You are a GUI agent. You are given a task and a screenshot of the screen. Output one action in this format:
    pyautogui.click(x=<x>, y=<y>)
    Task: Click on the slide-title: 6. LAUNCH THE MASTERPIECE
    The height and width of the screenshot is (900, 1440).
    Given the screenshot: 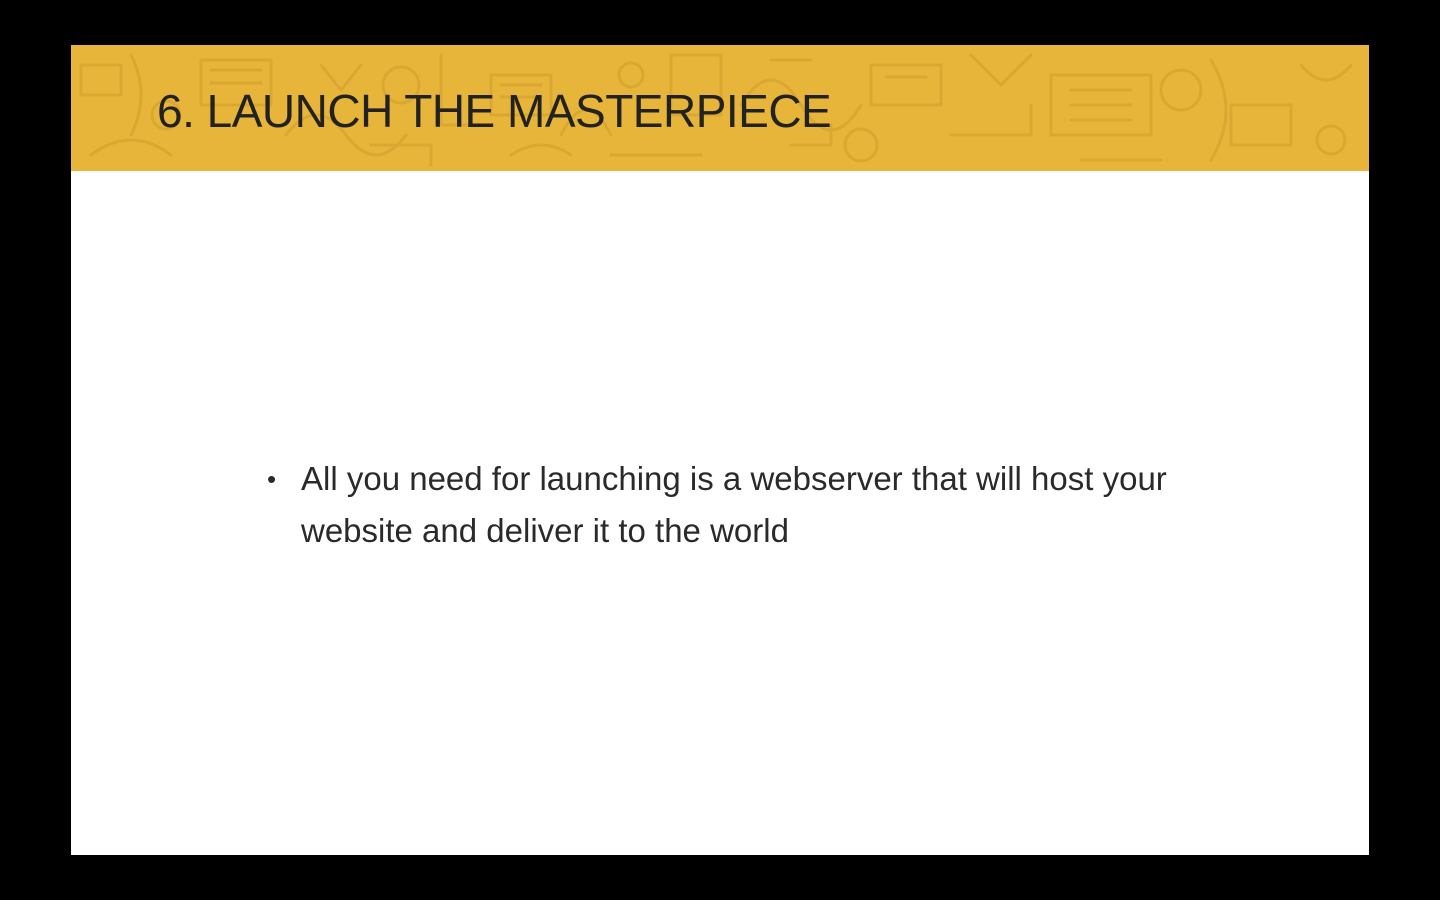 What is the action you would take?
    pyautogui.click(x=494, y=111)
    